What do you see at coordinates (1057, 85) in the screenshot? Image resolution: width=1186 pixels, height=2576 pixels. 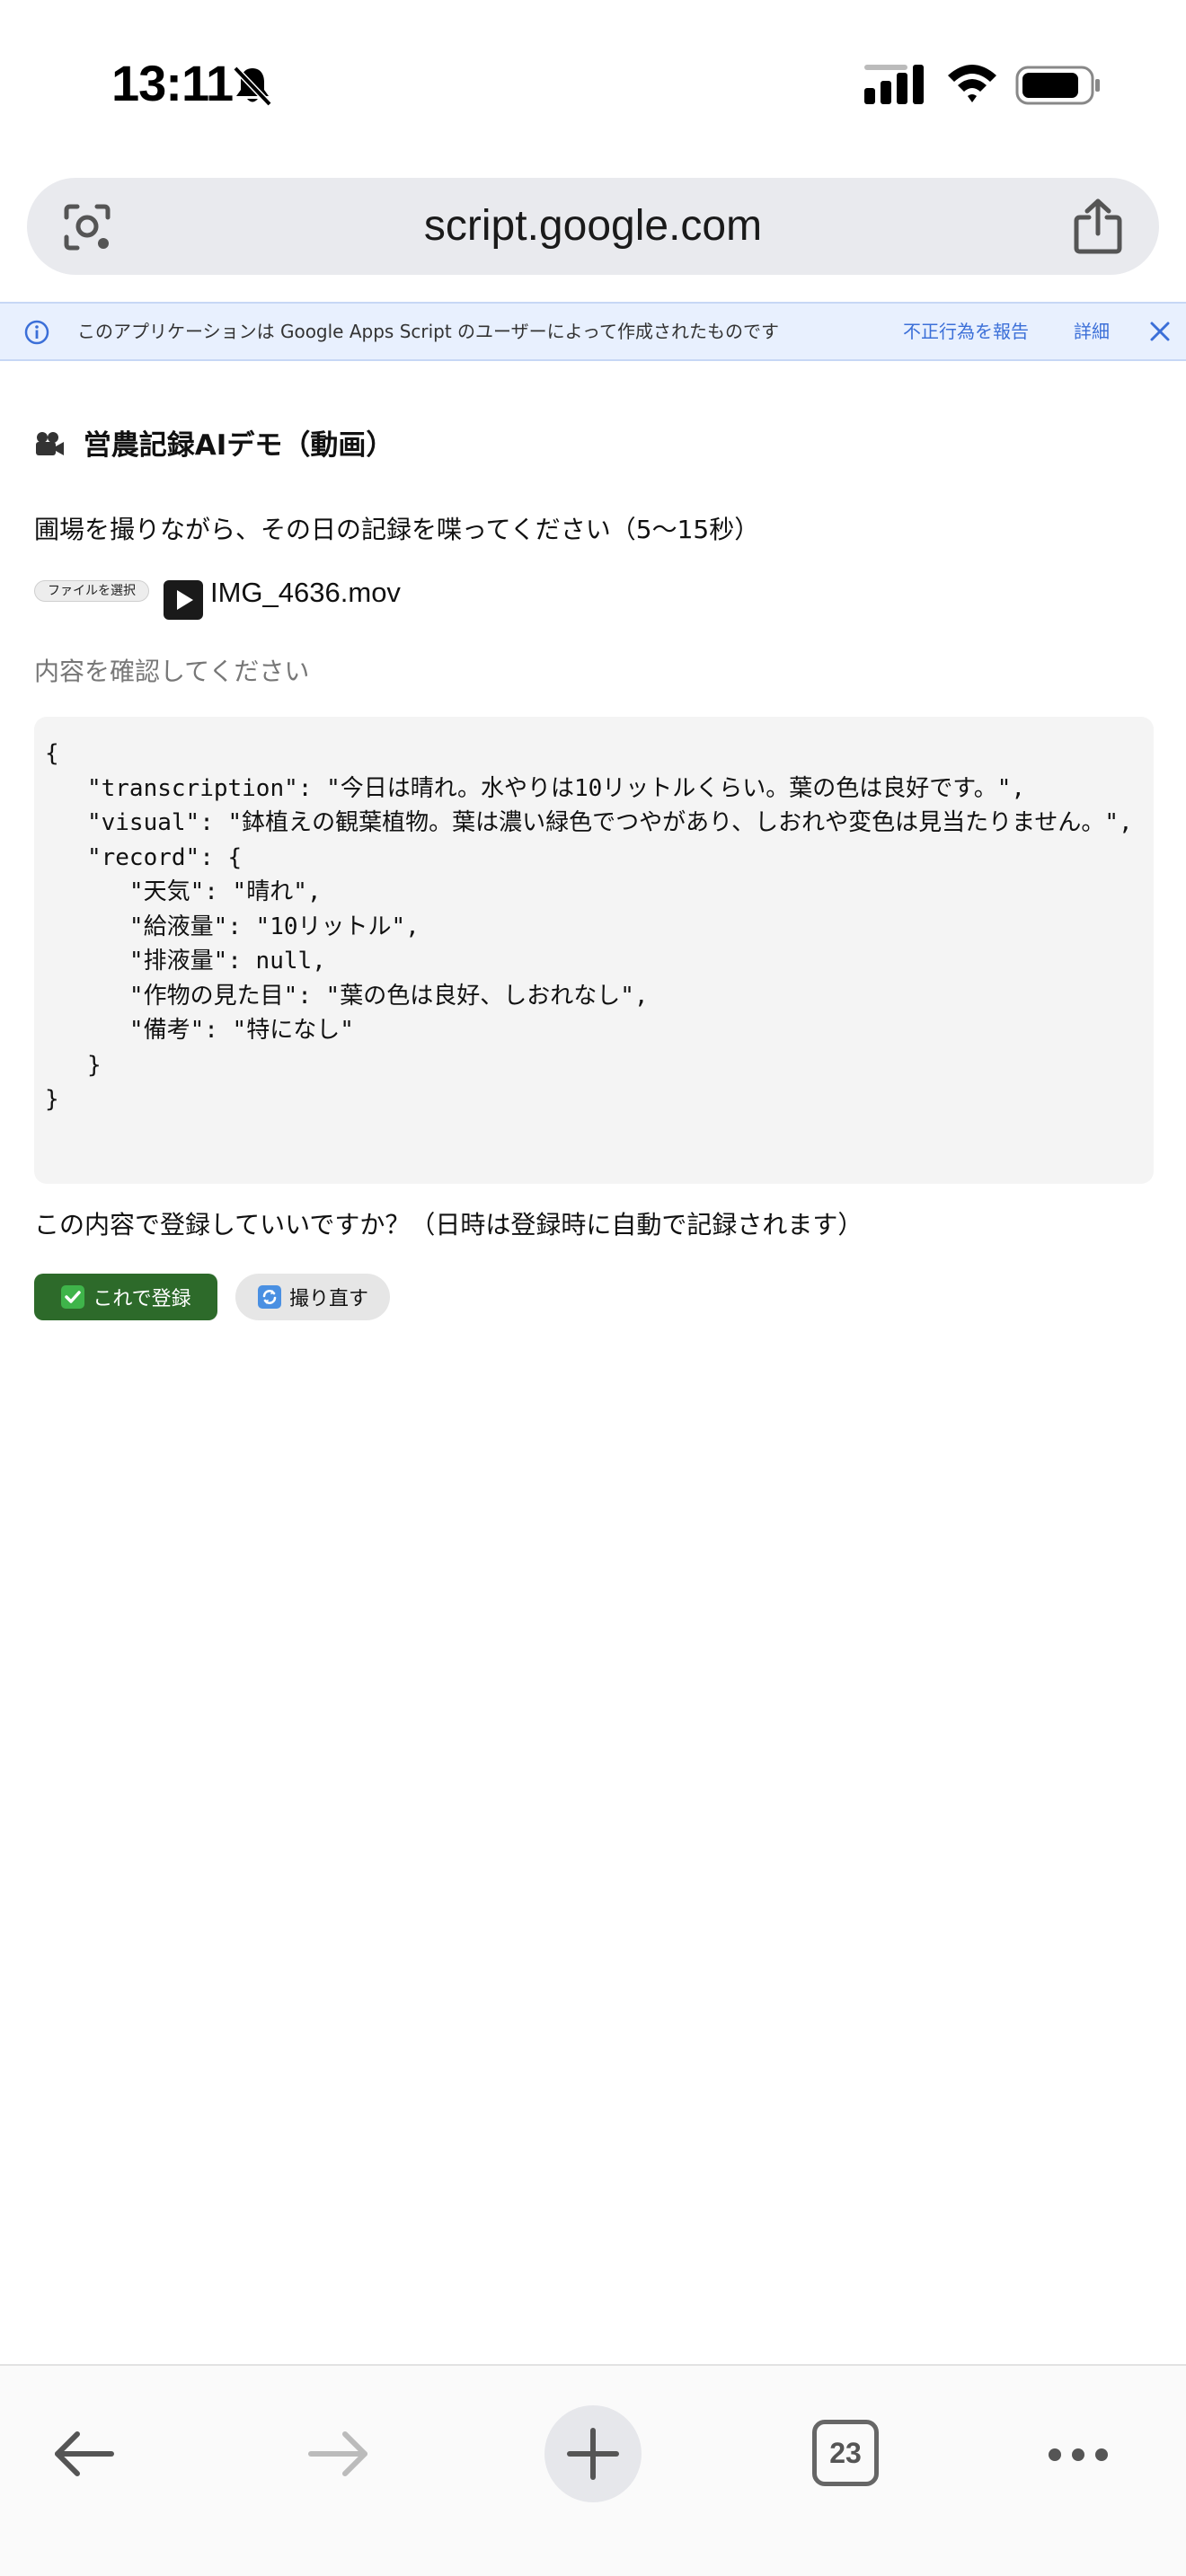 I see `battery-icon` at bounding box center [1057, 85].